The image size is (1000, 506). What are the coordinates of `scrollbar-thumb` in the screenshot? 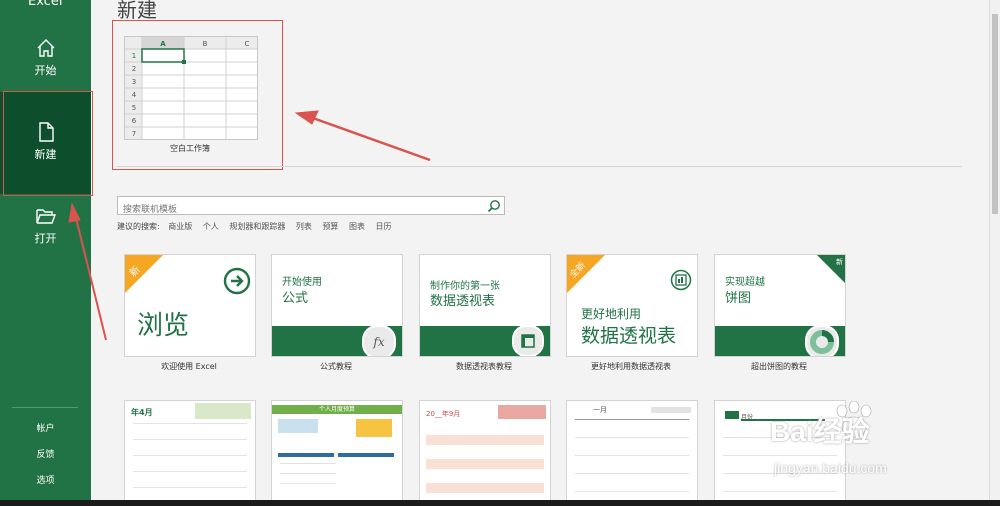 It's located at (995, 114).